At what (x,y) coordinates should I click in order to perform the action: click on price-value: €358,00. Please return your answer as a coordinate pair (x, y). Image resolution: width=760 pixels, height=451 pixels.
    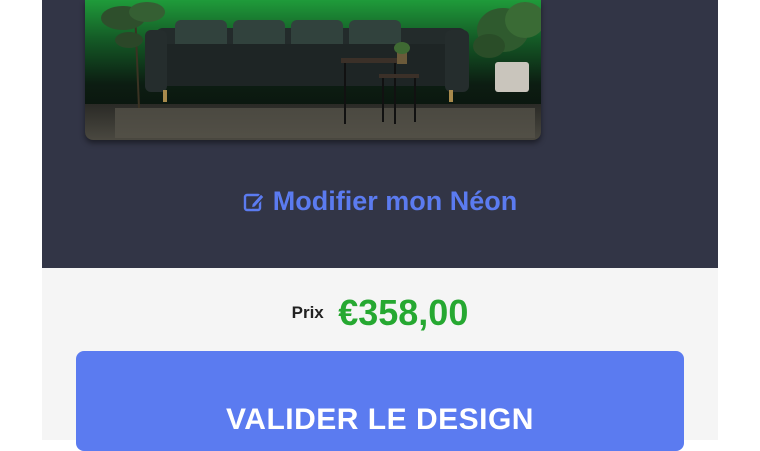
    Looking at the image, I should click on (403, 312).